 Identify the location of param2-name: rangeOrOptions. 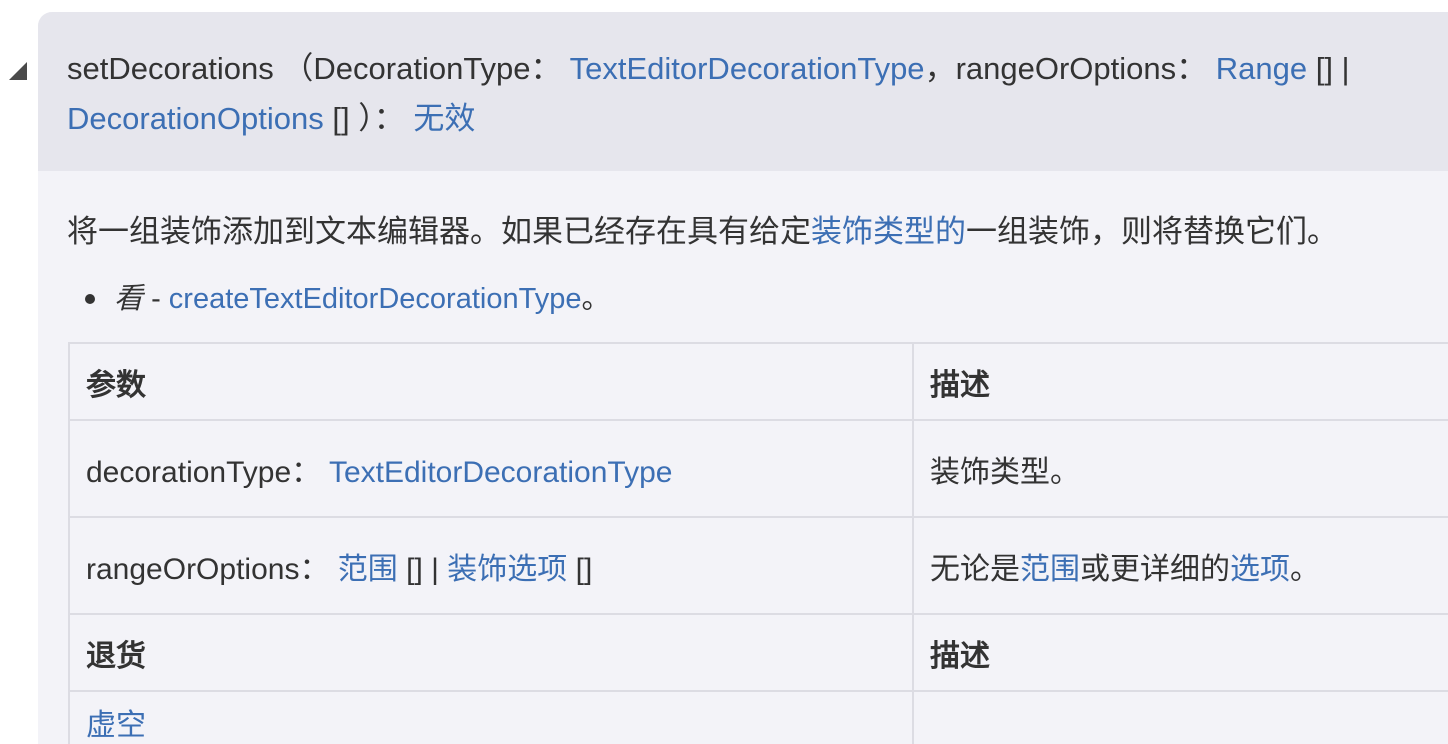
(1066, 68).